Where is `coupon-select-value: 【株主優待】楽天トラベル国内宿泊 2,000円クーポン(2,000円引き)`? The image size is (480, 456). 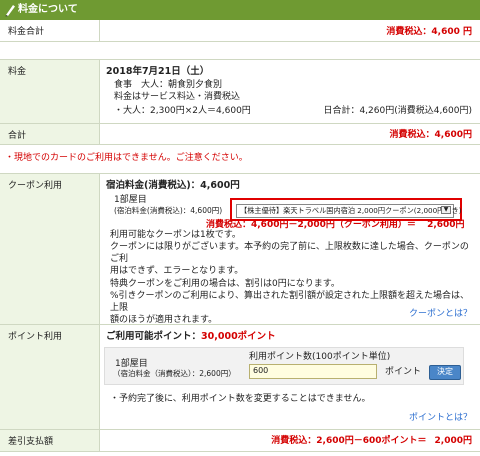
coupon-select-value: 【株主優待】楽天トラベル国内宿泊 2,000円クーポン(2,000円引き) is located at coordinates (351, 210).